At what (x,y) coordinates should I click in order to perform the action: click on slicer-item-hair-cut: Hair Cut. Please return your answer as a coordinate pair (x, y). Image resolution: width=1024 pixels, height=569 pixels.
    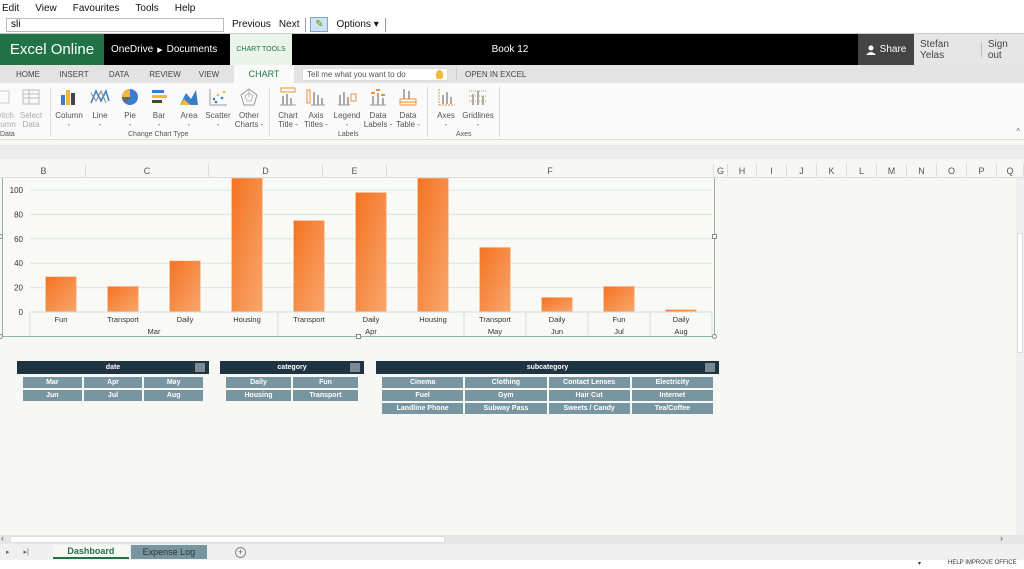
    Looking at the image, I should click on (589, 395).